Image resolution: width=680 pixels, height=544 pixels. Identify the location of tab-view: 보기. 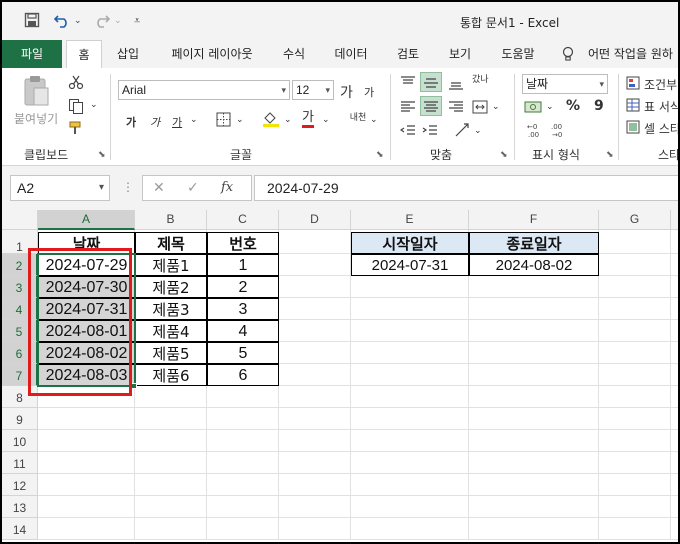
(460, 54).